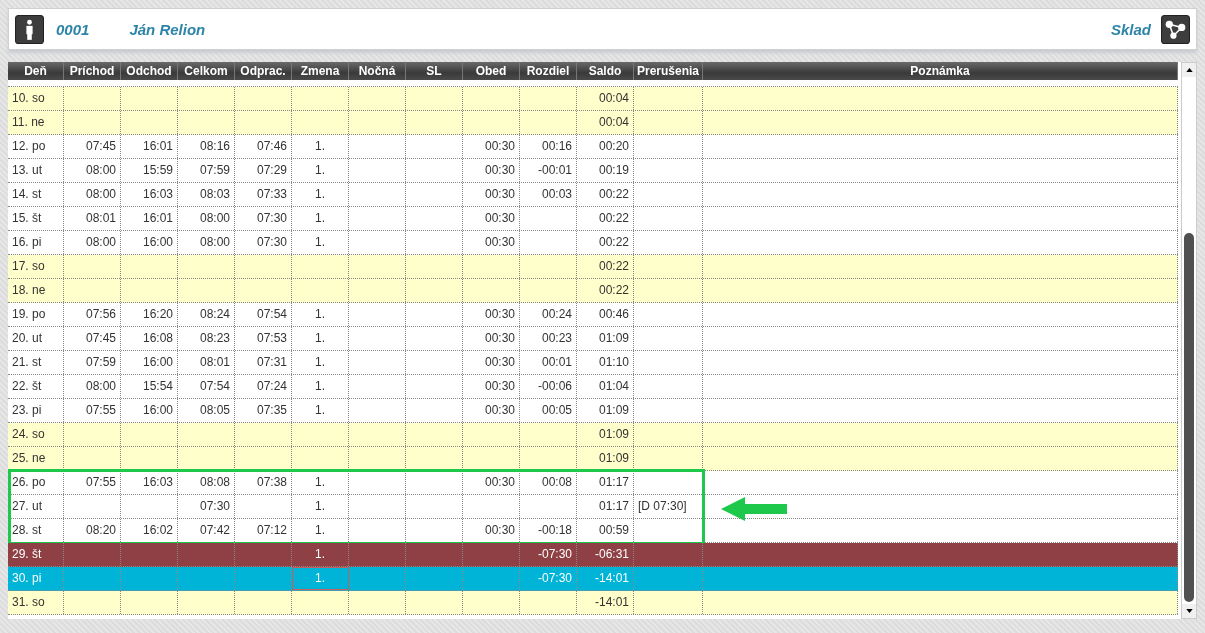 The width and height of the screenshot is (1205, 633). Describe the element at coordinates (941, 71) in the screenshot. I see `column-header: Poznámka` at that location.